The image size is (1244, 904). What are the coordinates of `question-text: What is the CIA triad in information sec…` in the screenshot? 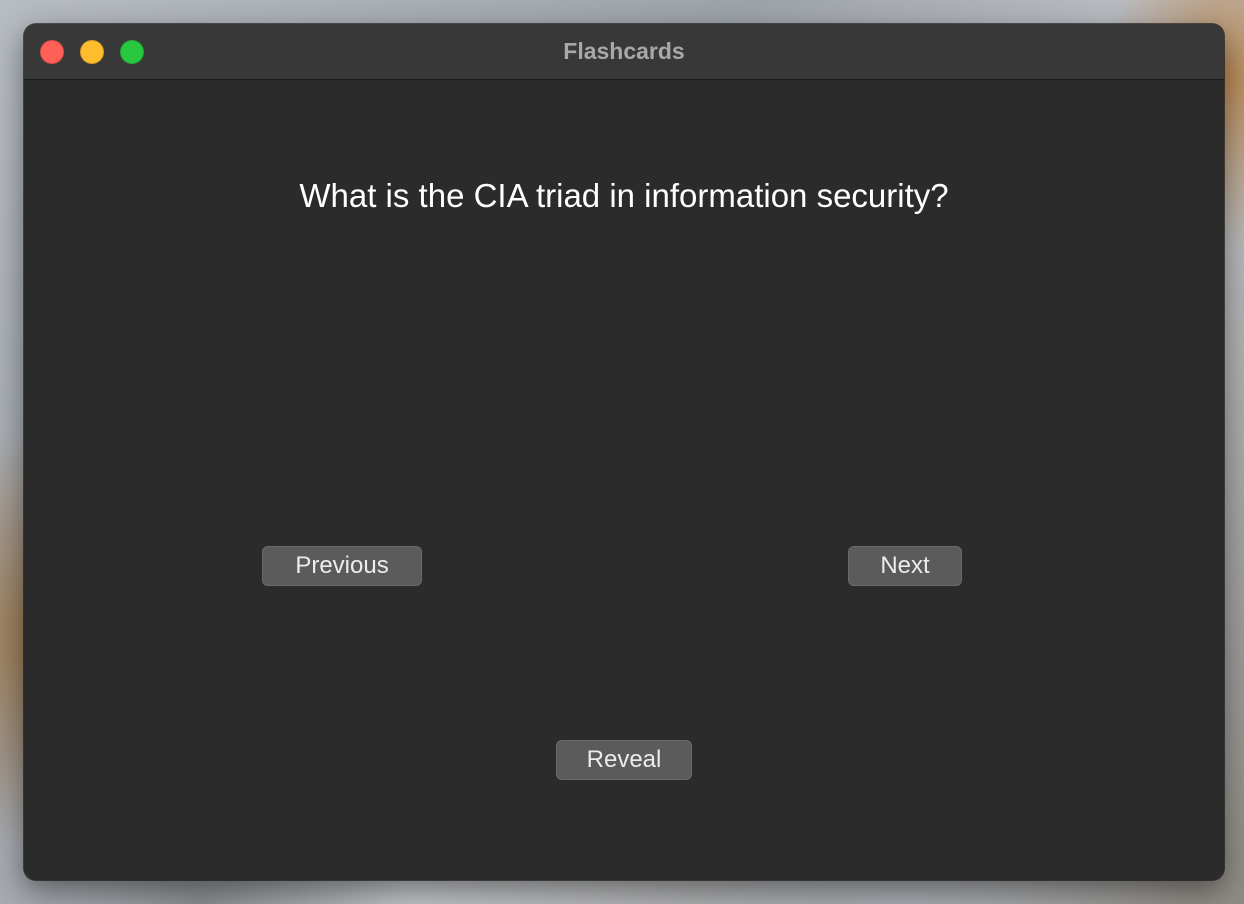 It's located at (624, 195).